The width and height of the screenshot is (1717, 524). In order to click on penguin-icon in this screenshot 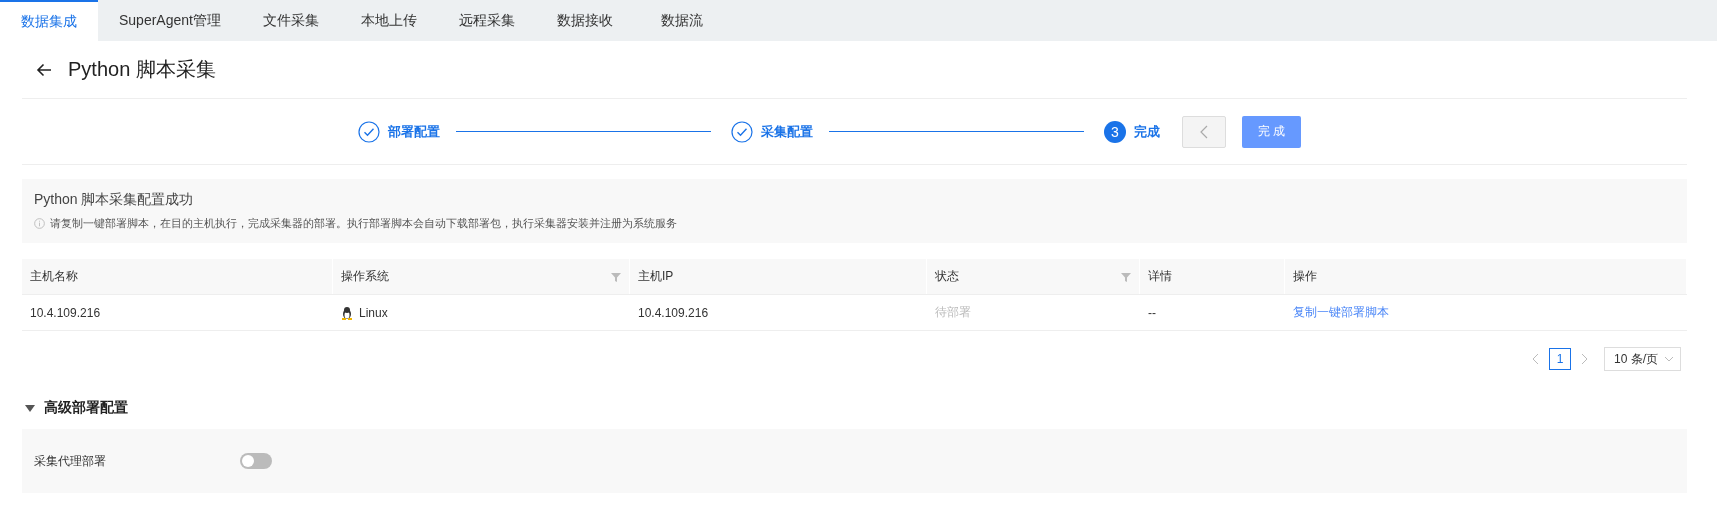, I will do `click(347, 312)`.